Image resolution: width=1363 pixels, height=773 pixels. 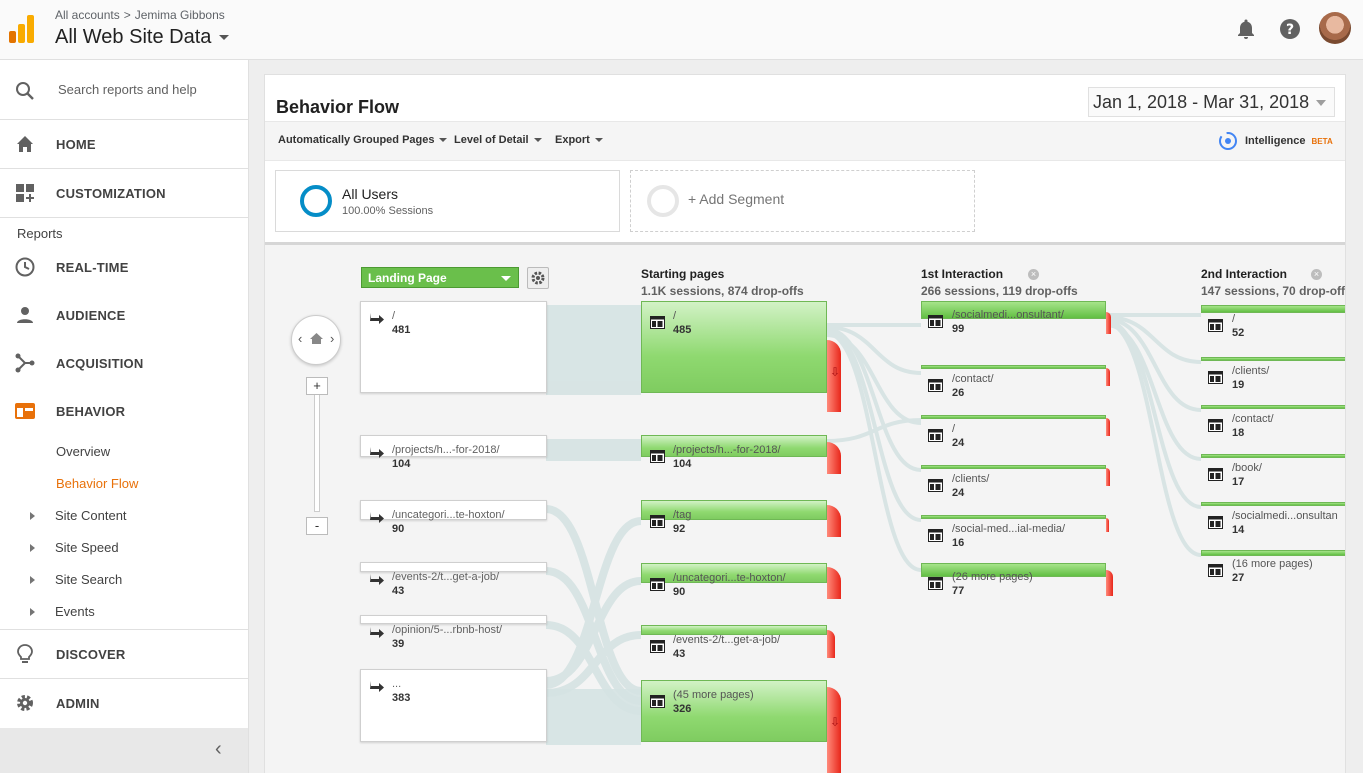 What do you see at coordinates (377, 452) in the screenshot?
I see `entry-arrow-icon` at bounding box center [377, 452].